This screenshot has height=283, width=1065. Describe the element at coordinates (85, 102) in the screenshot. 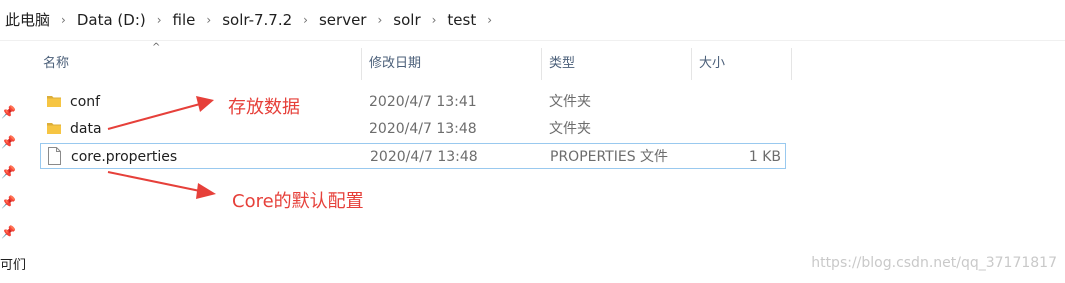

I see `file-name: conf` at that location.